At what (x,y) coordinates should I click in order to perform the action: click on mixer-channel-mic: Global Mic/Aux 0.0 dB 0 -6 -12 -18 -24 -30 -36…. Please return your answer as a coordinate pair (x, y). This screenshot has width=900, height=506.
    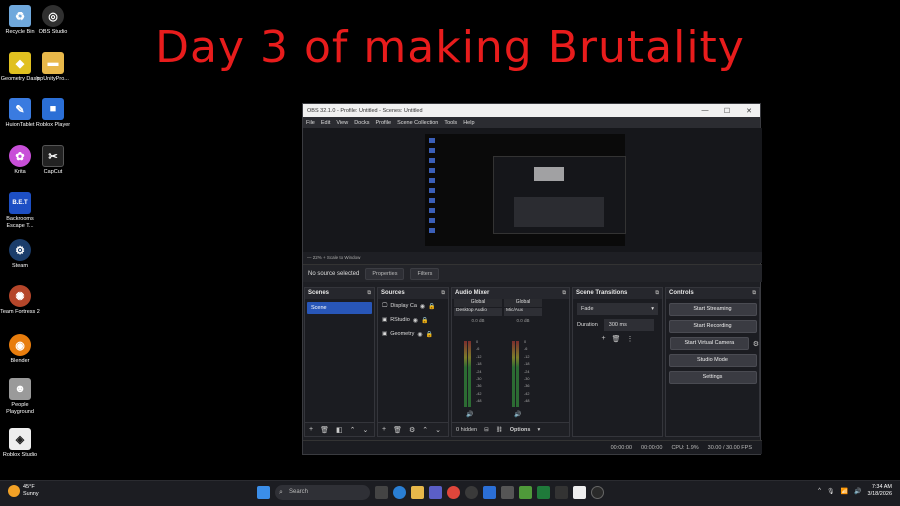
    Looking at the image, I should click on (523, 360).